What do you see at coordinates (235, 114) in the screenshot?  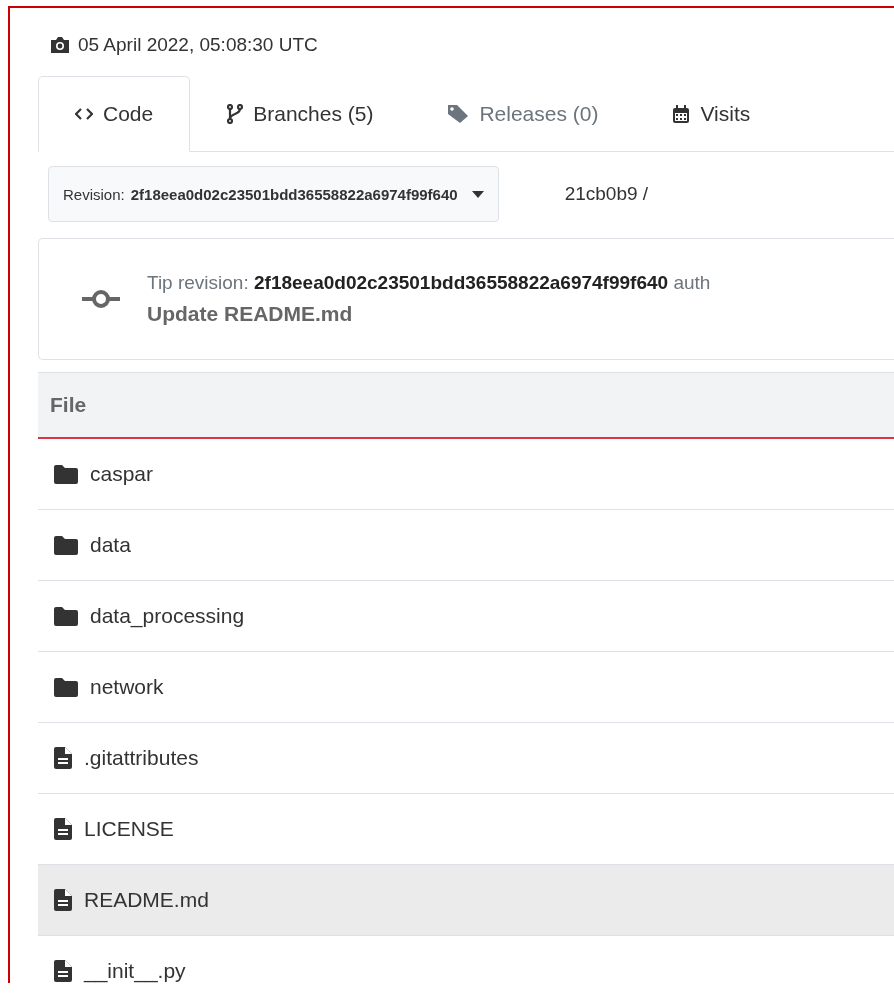 I see `branch-icon` at bounding box center [235, 114].